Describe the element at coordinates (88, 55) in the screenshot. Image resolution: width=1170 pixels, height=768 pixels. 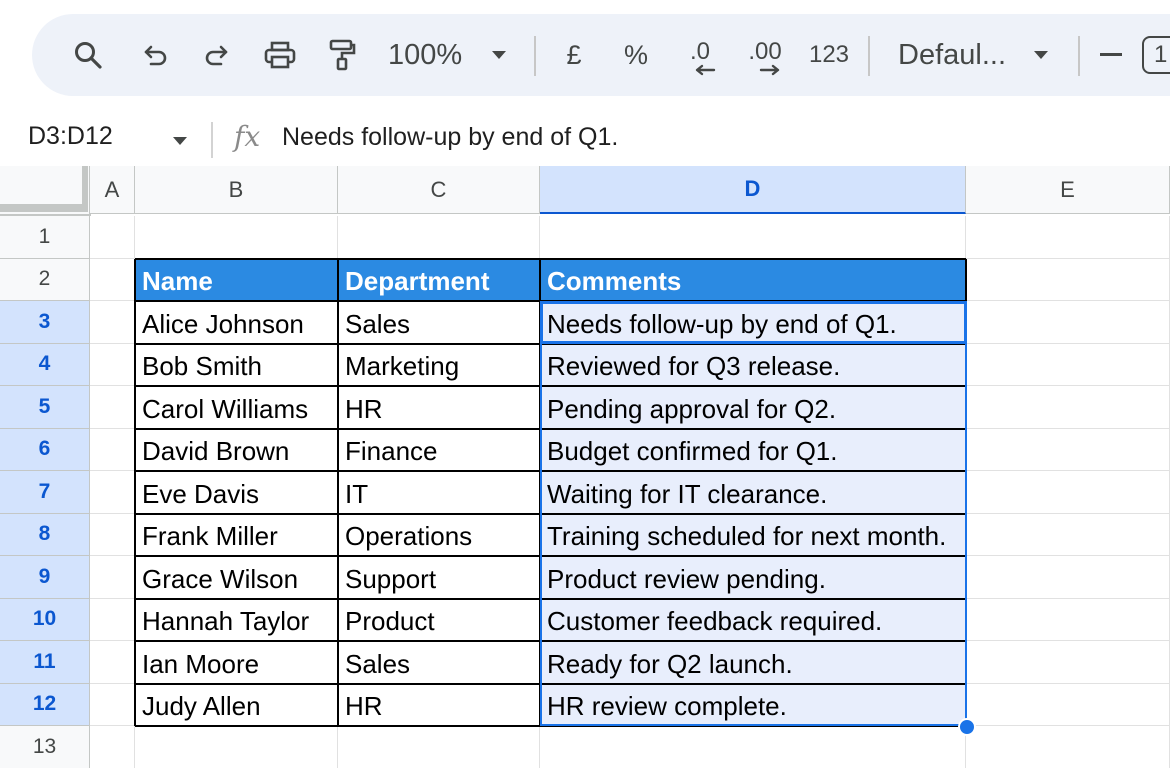
I see `search-icon` at that location.